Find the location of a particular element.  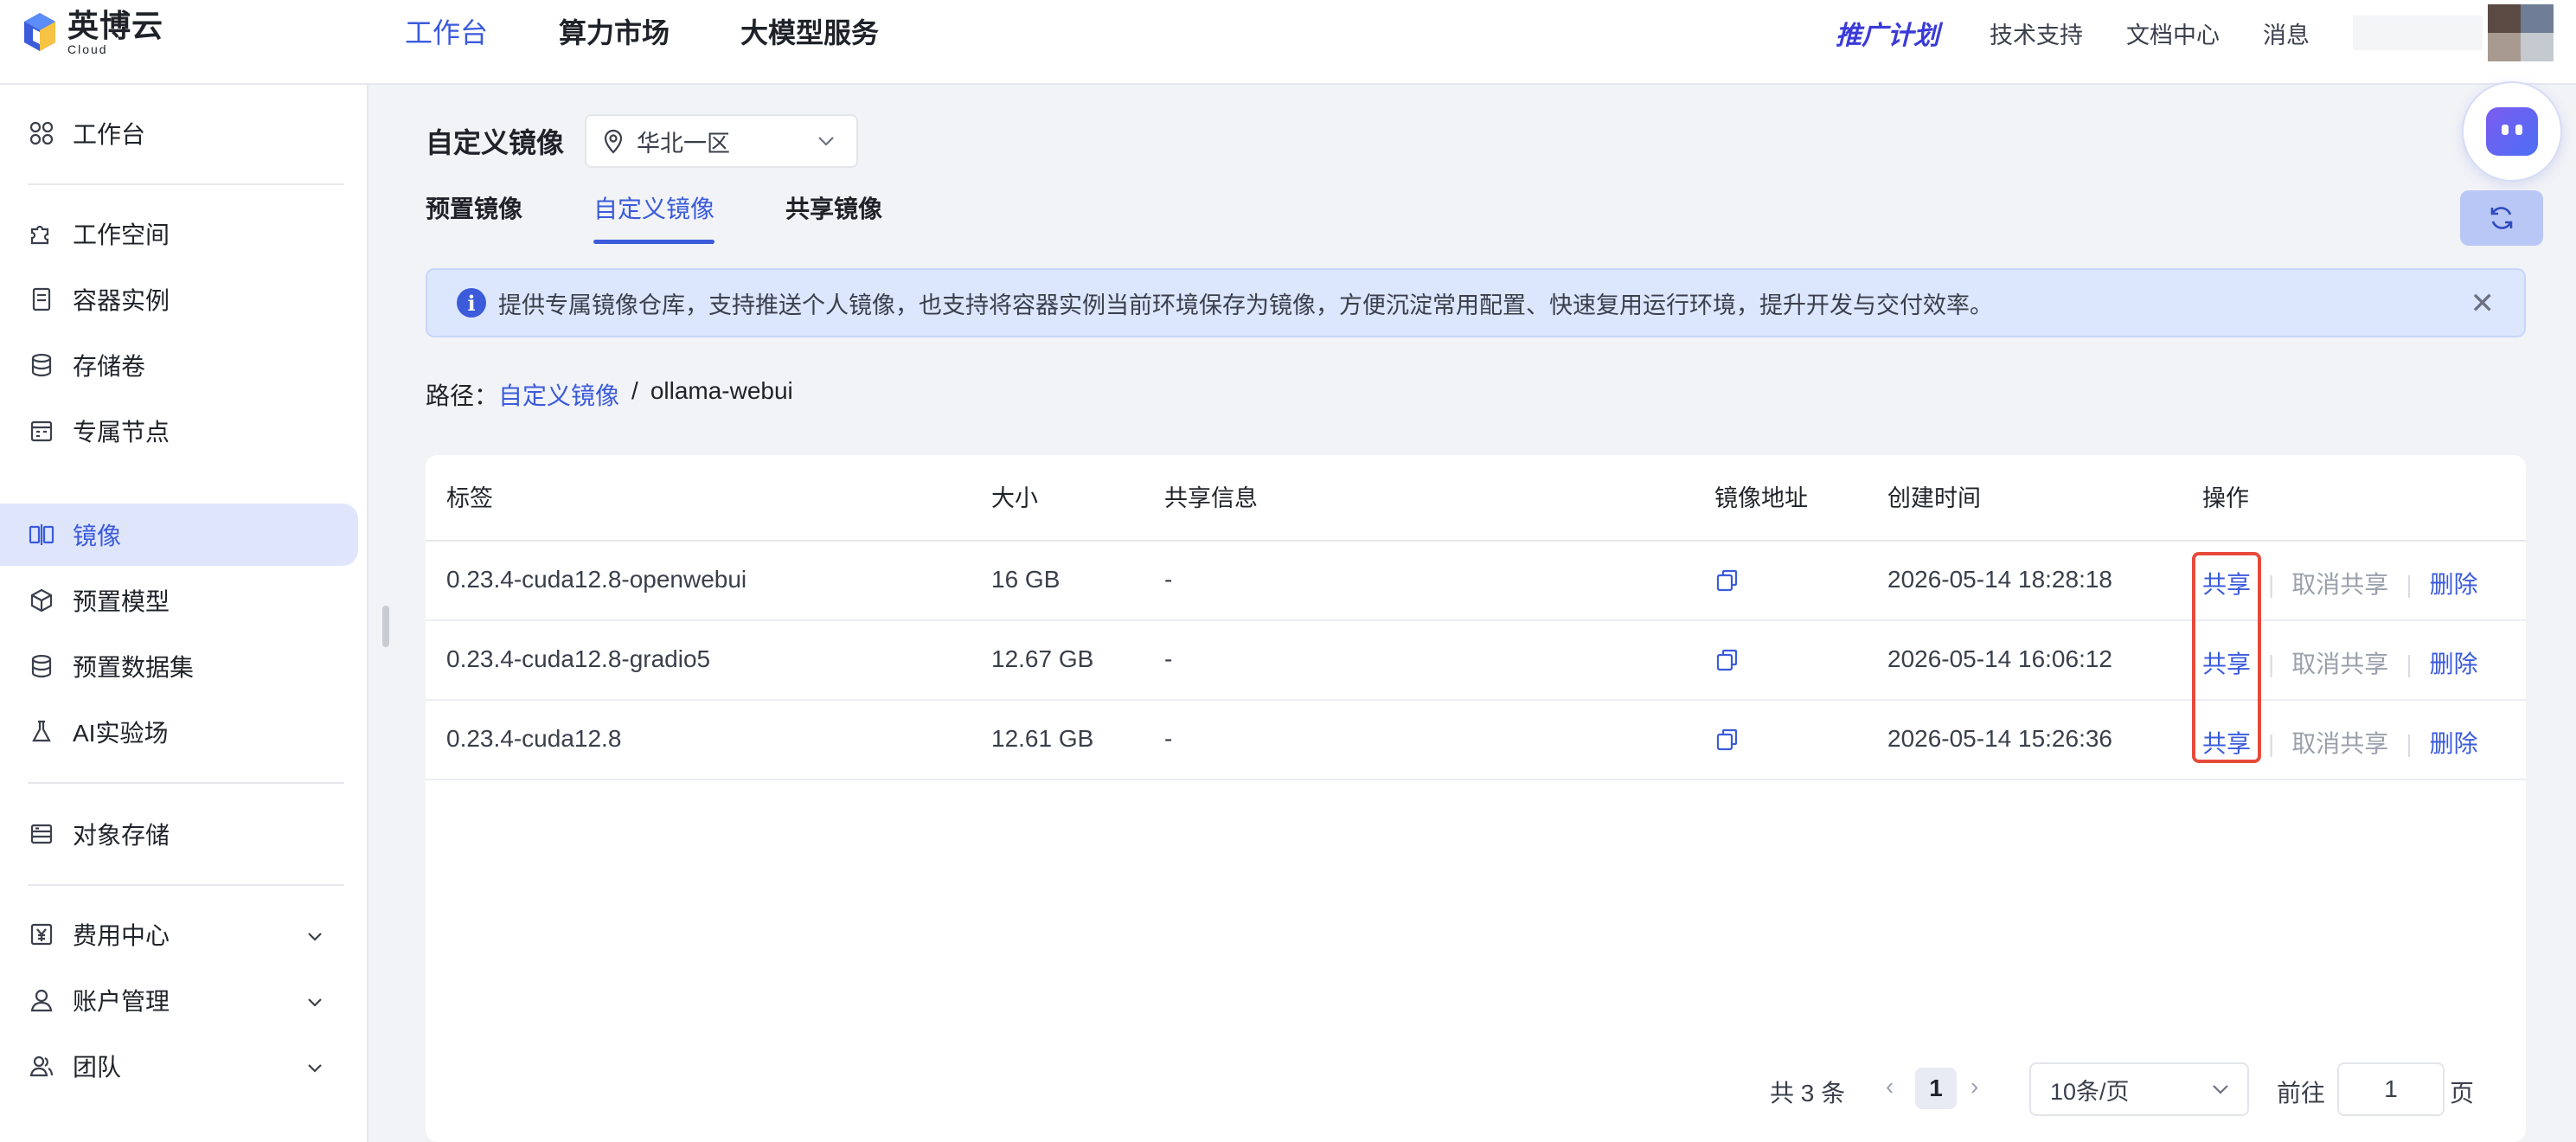

nav-workbench: 工作台 is located at coordinates (446, 33).